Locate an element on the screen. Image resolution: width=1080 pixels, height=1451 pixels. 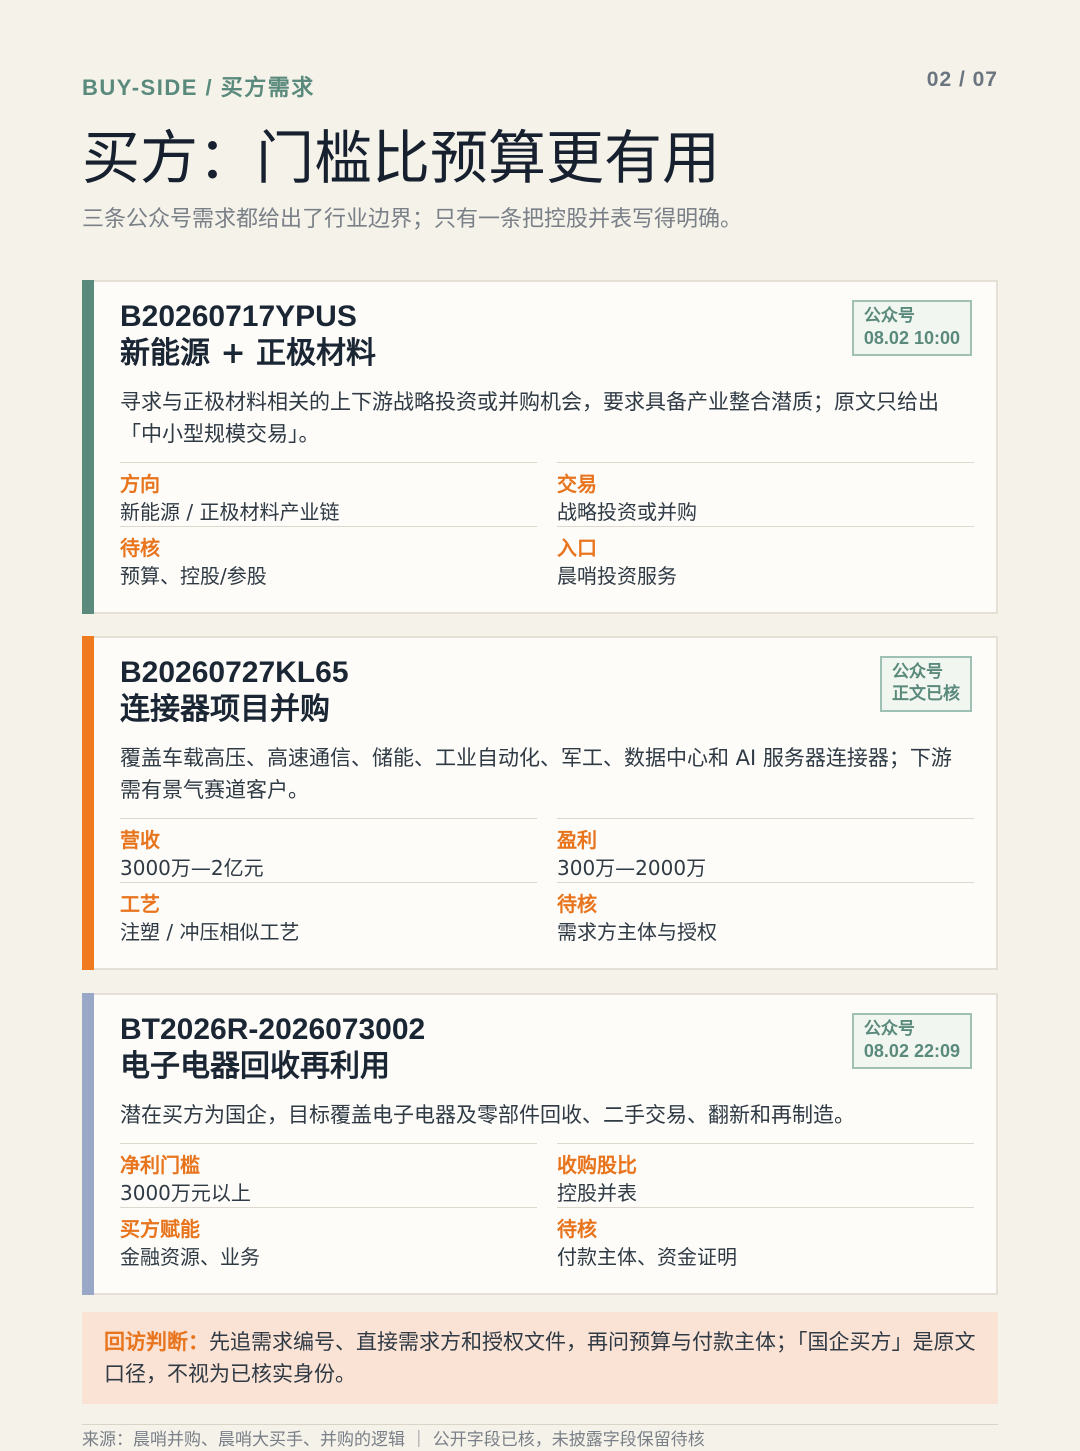
card-id: BT2026R-2026073002 is located at coordinates (273, 1029).